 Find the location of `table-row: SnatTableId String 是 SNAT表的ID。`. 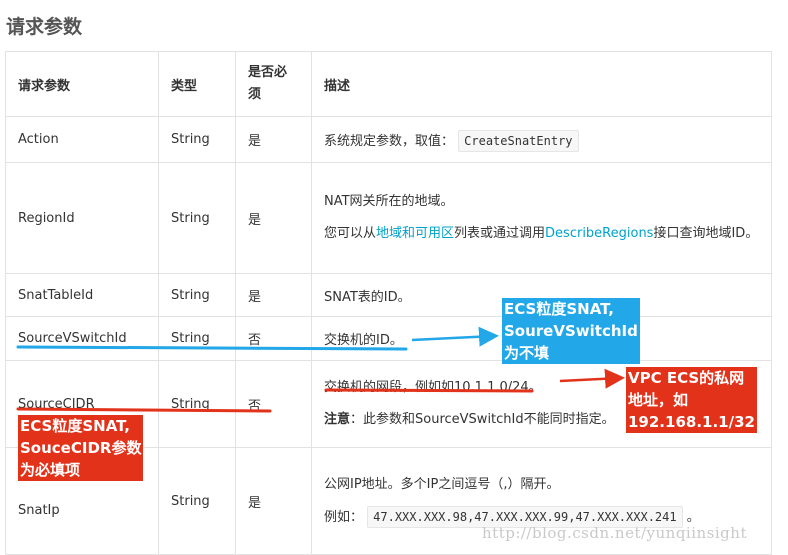

table-row: SnatTableId String 是 SNAT表的ID。 is located at coordinates (388, 295).